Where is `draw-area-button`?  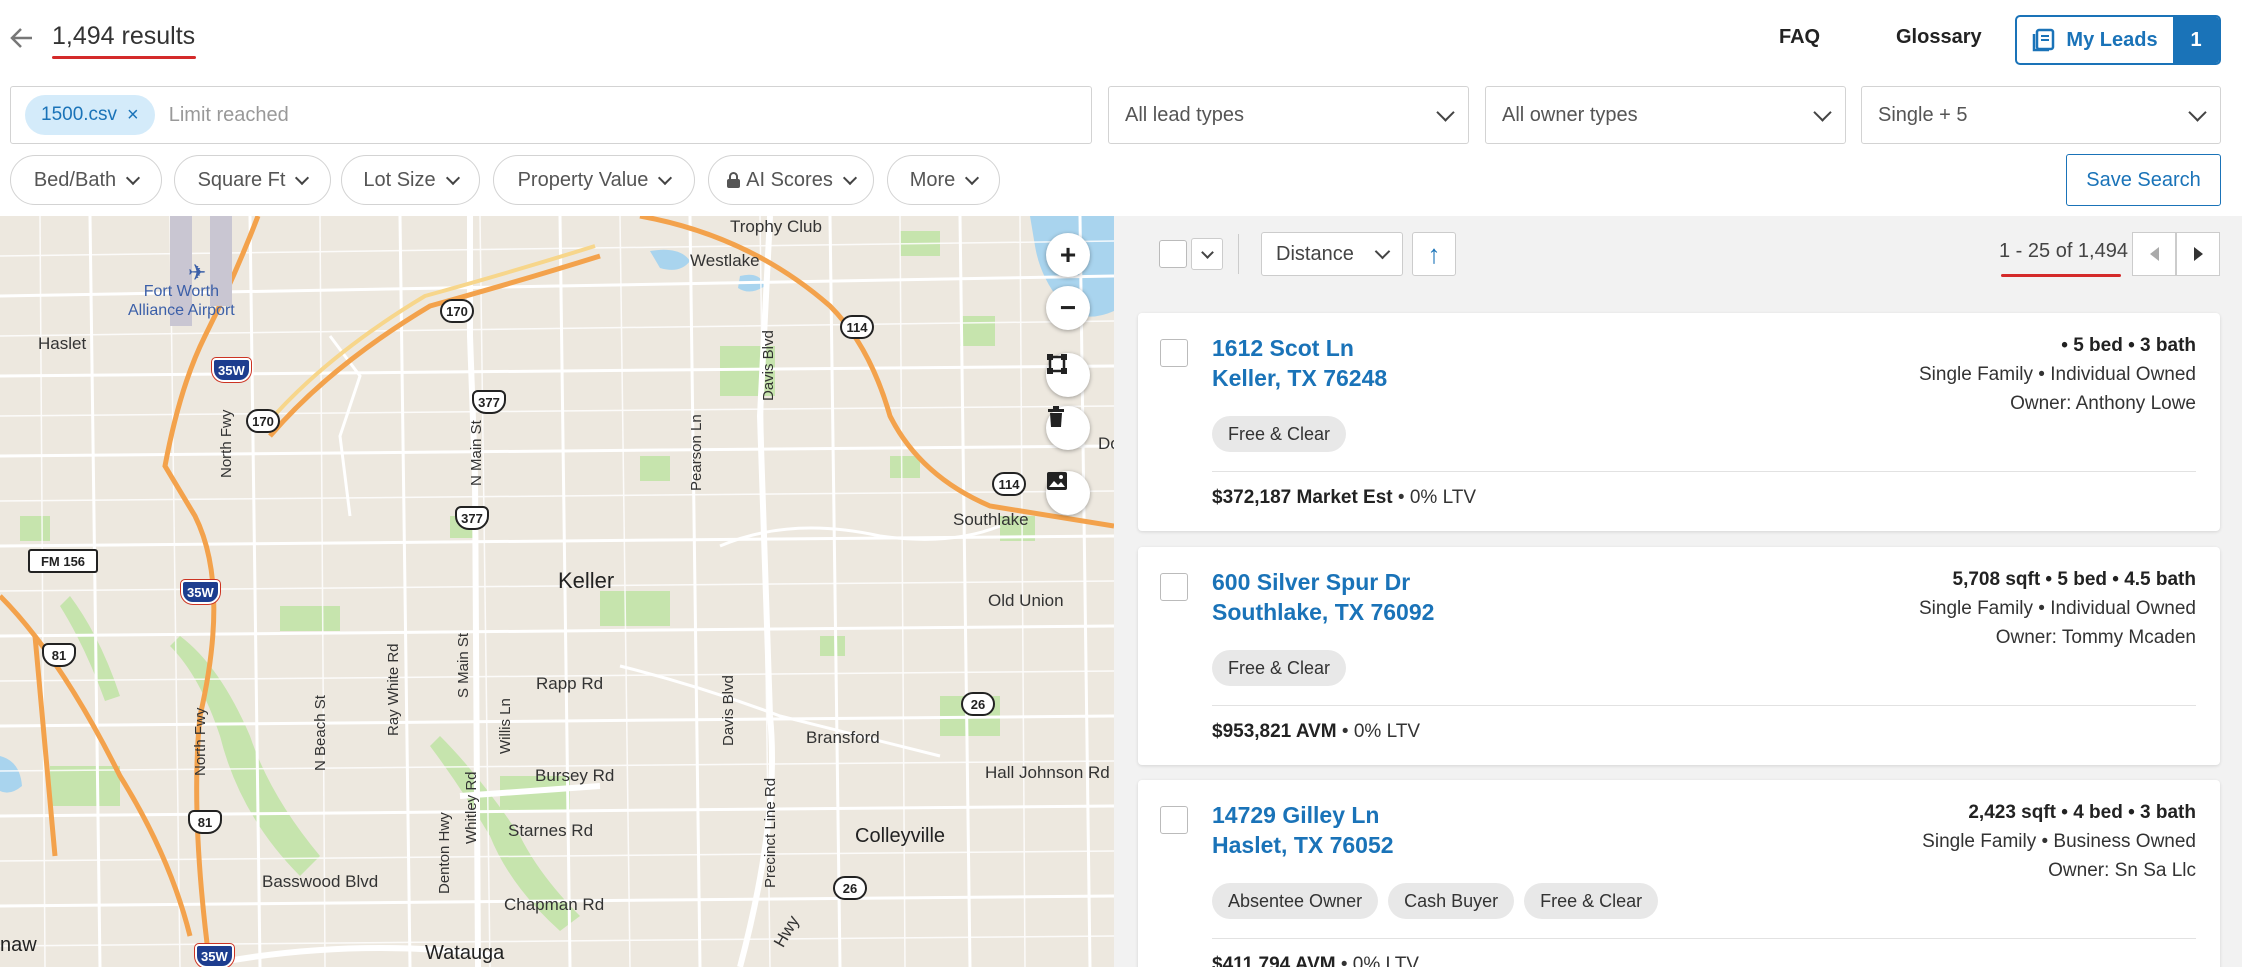 draw-area-button is located at coordinates (1068, 375).